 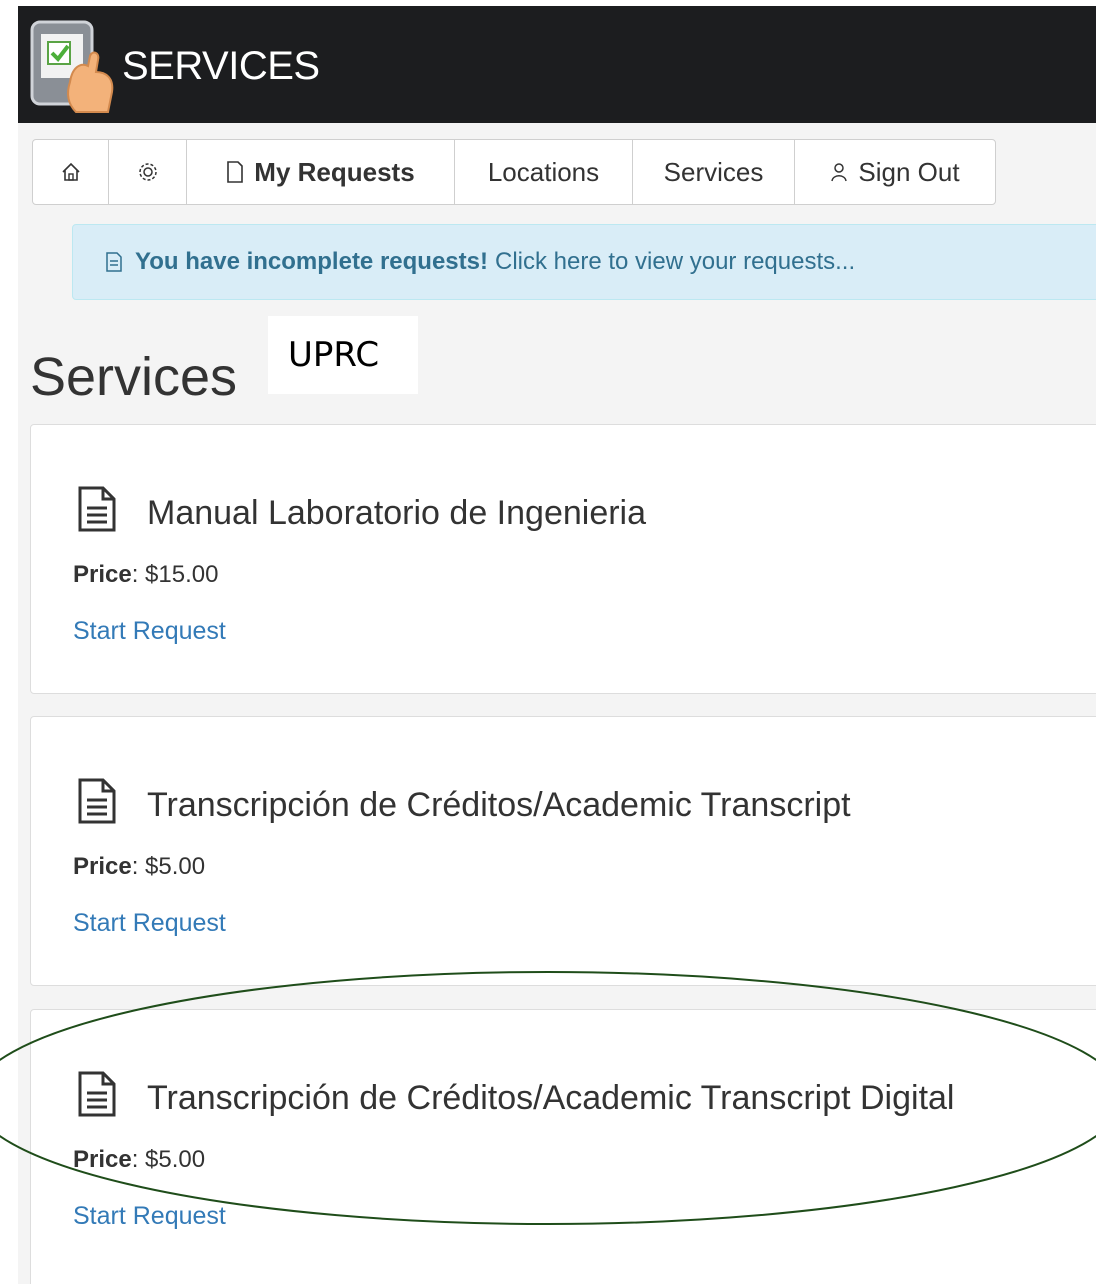 What do you see at coordinates (311, 261) in the screenshot?
I see `alert-strong-text: You have incomplete requests!` at bounding box center [311, 261].